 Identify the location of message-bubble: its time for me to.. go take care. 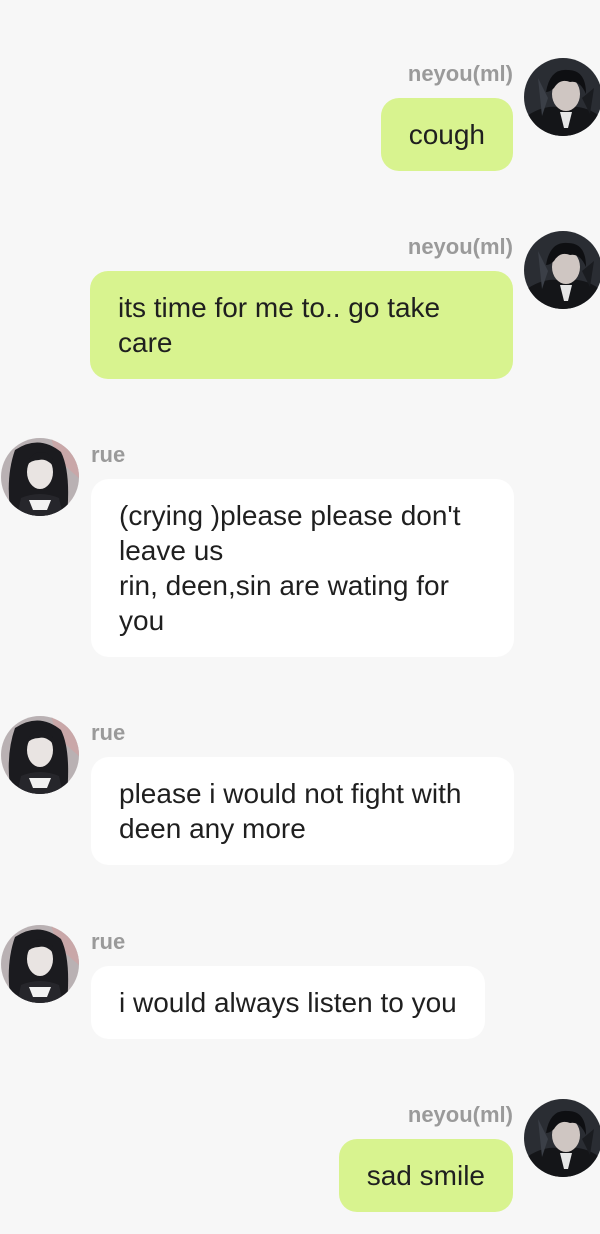
(301, 325).